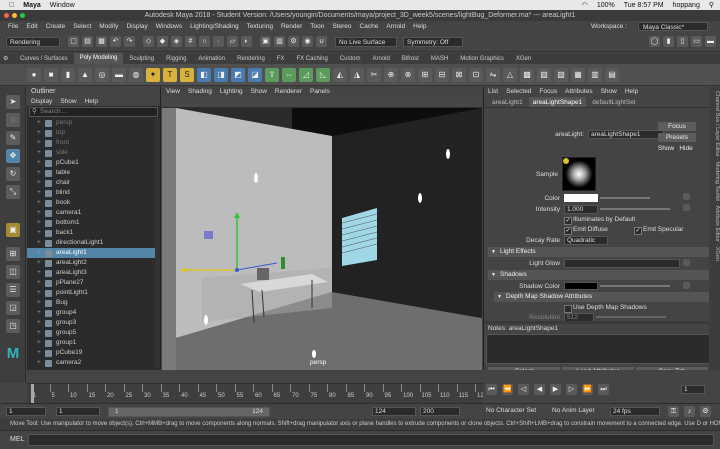 The height and width of the screenshot is (449, 720). What do you see at coordinates (705, 411) in the screenshot?
I see `anim-prefs-icon: ⚙` at bounding box center [705, 411].